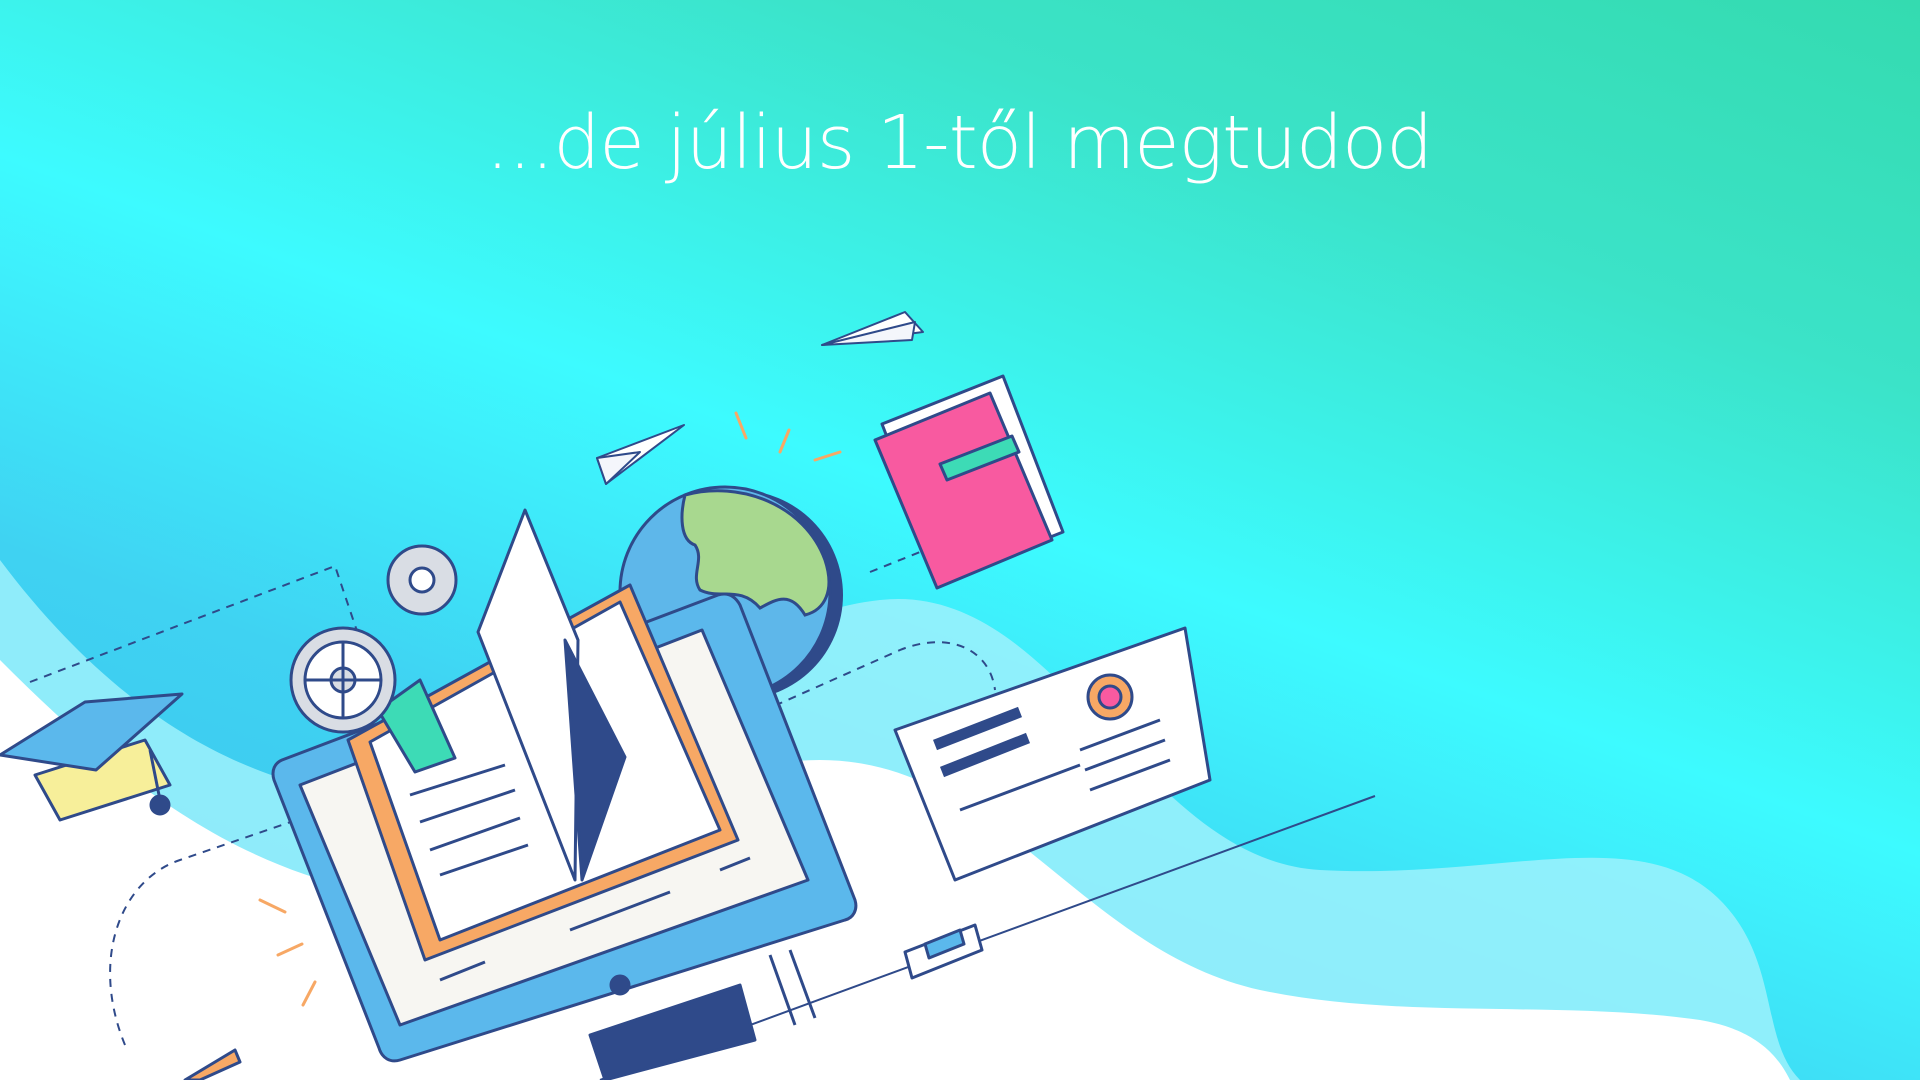 This screenshot has height=1080, width=1920. I want to click on headline: ...de július 1-től megtudod, so click(959, 143).